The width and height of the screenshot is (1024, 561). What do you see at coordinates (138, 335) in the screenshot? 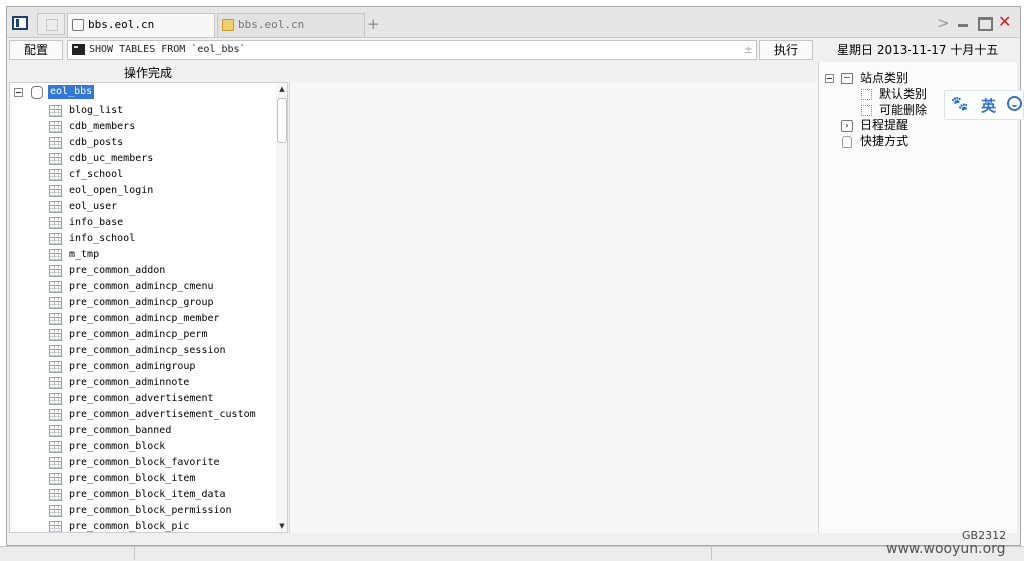
I see `table-name: pre_common_admincp_perm` at bounding box center [138, 335].